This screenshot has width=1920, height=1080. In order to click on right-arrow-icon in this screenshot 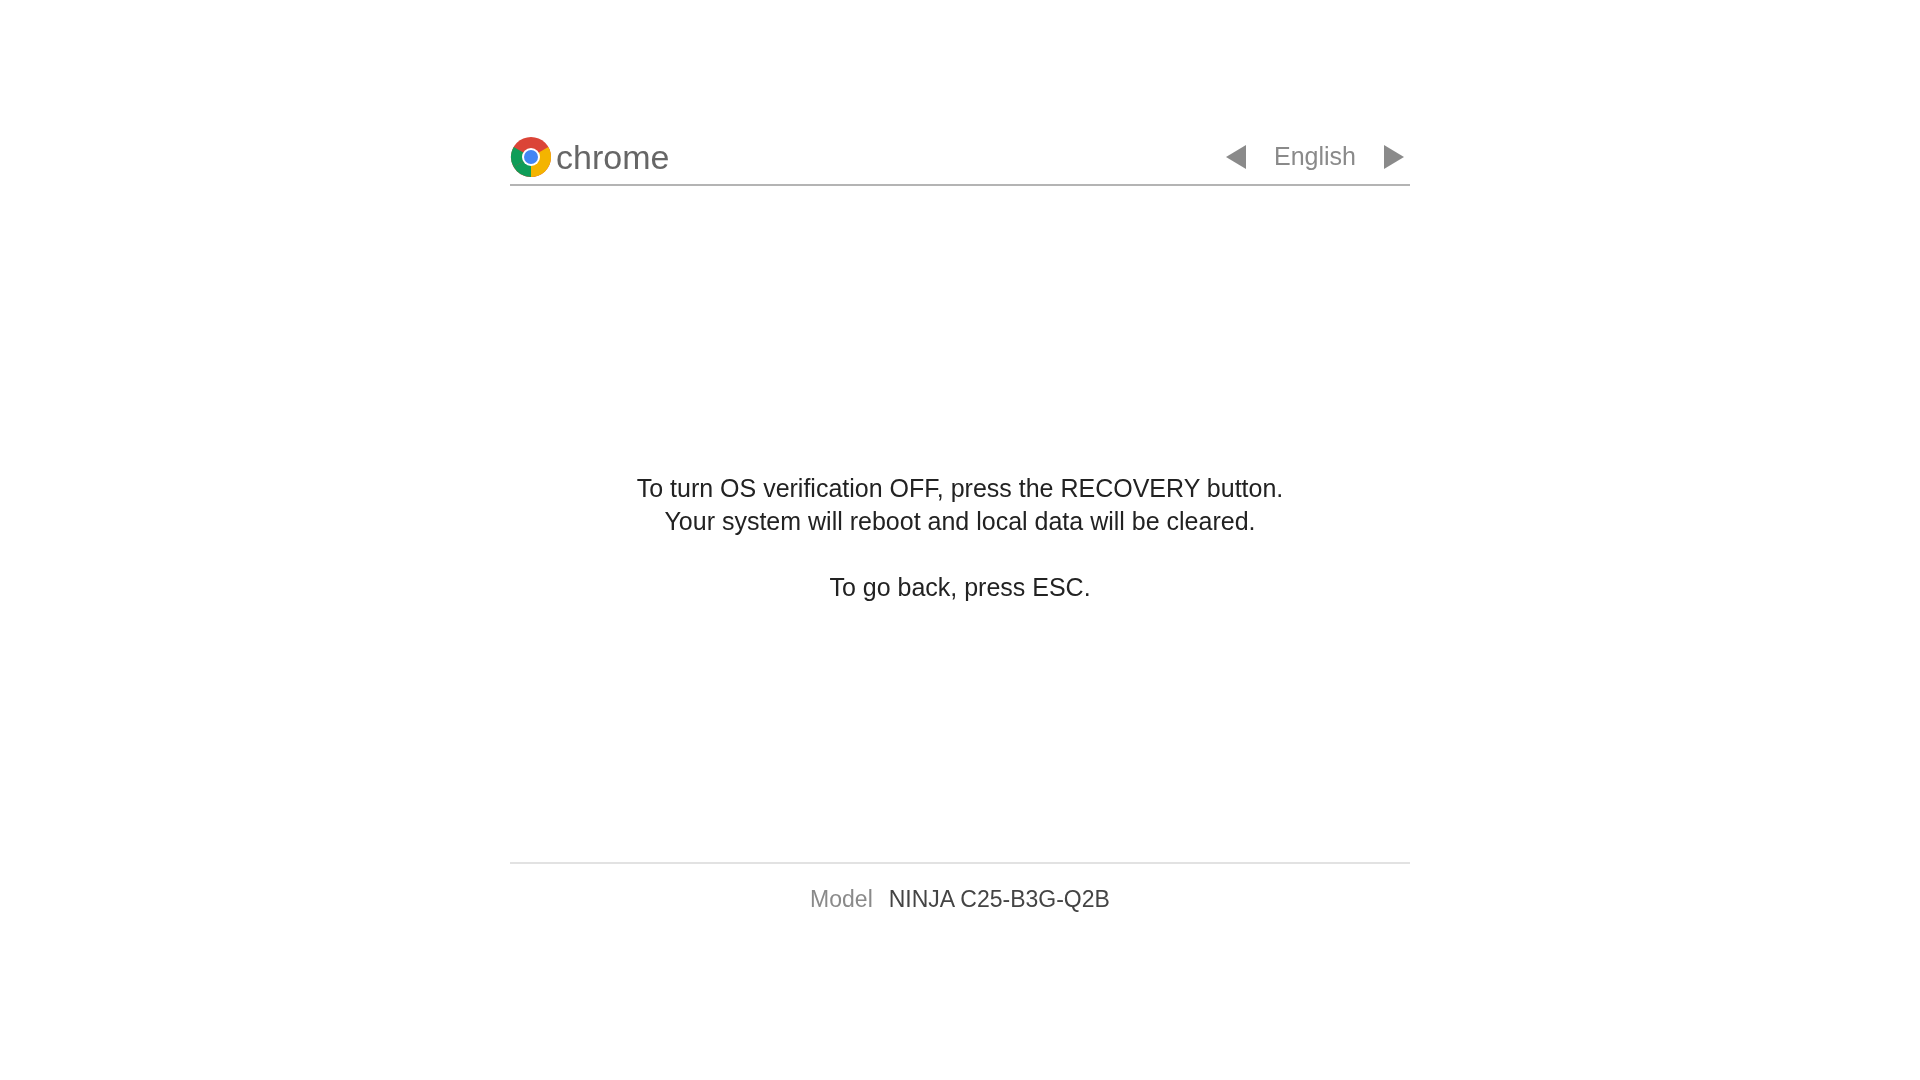, I will do `click(1394, 157)`.